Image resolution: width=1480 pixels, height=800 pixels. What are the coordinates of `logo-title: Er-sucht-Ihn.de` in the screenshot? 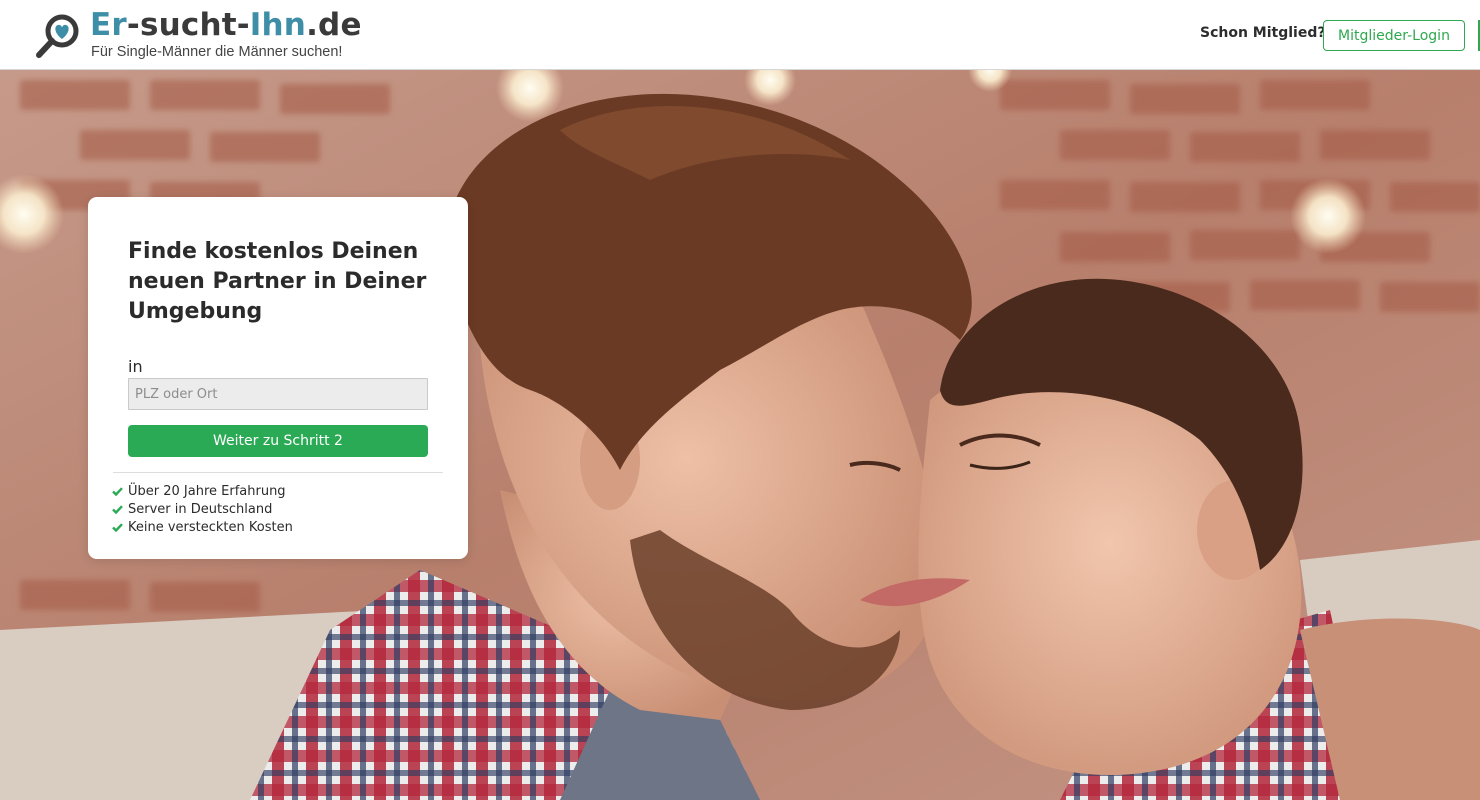 It's located at (226, 25).